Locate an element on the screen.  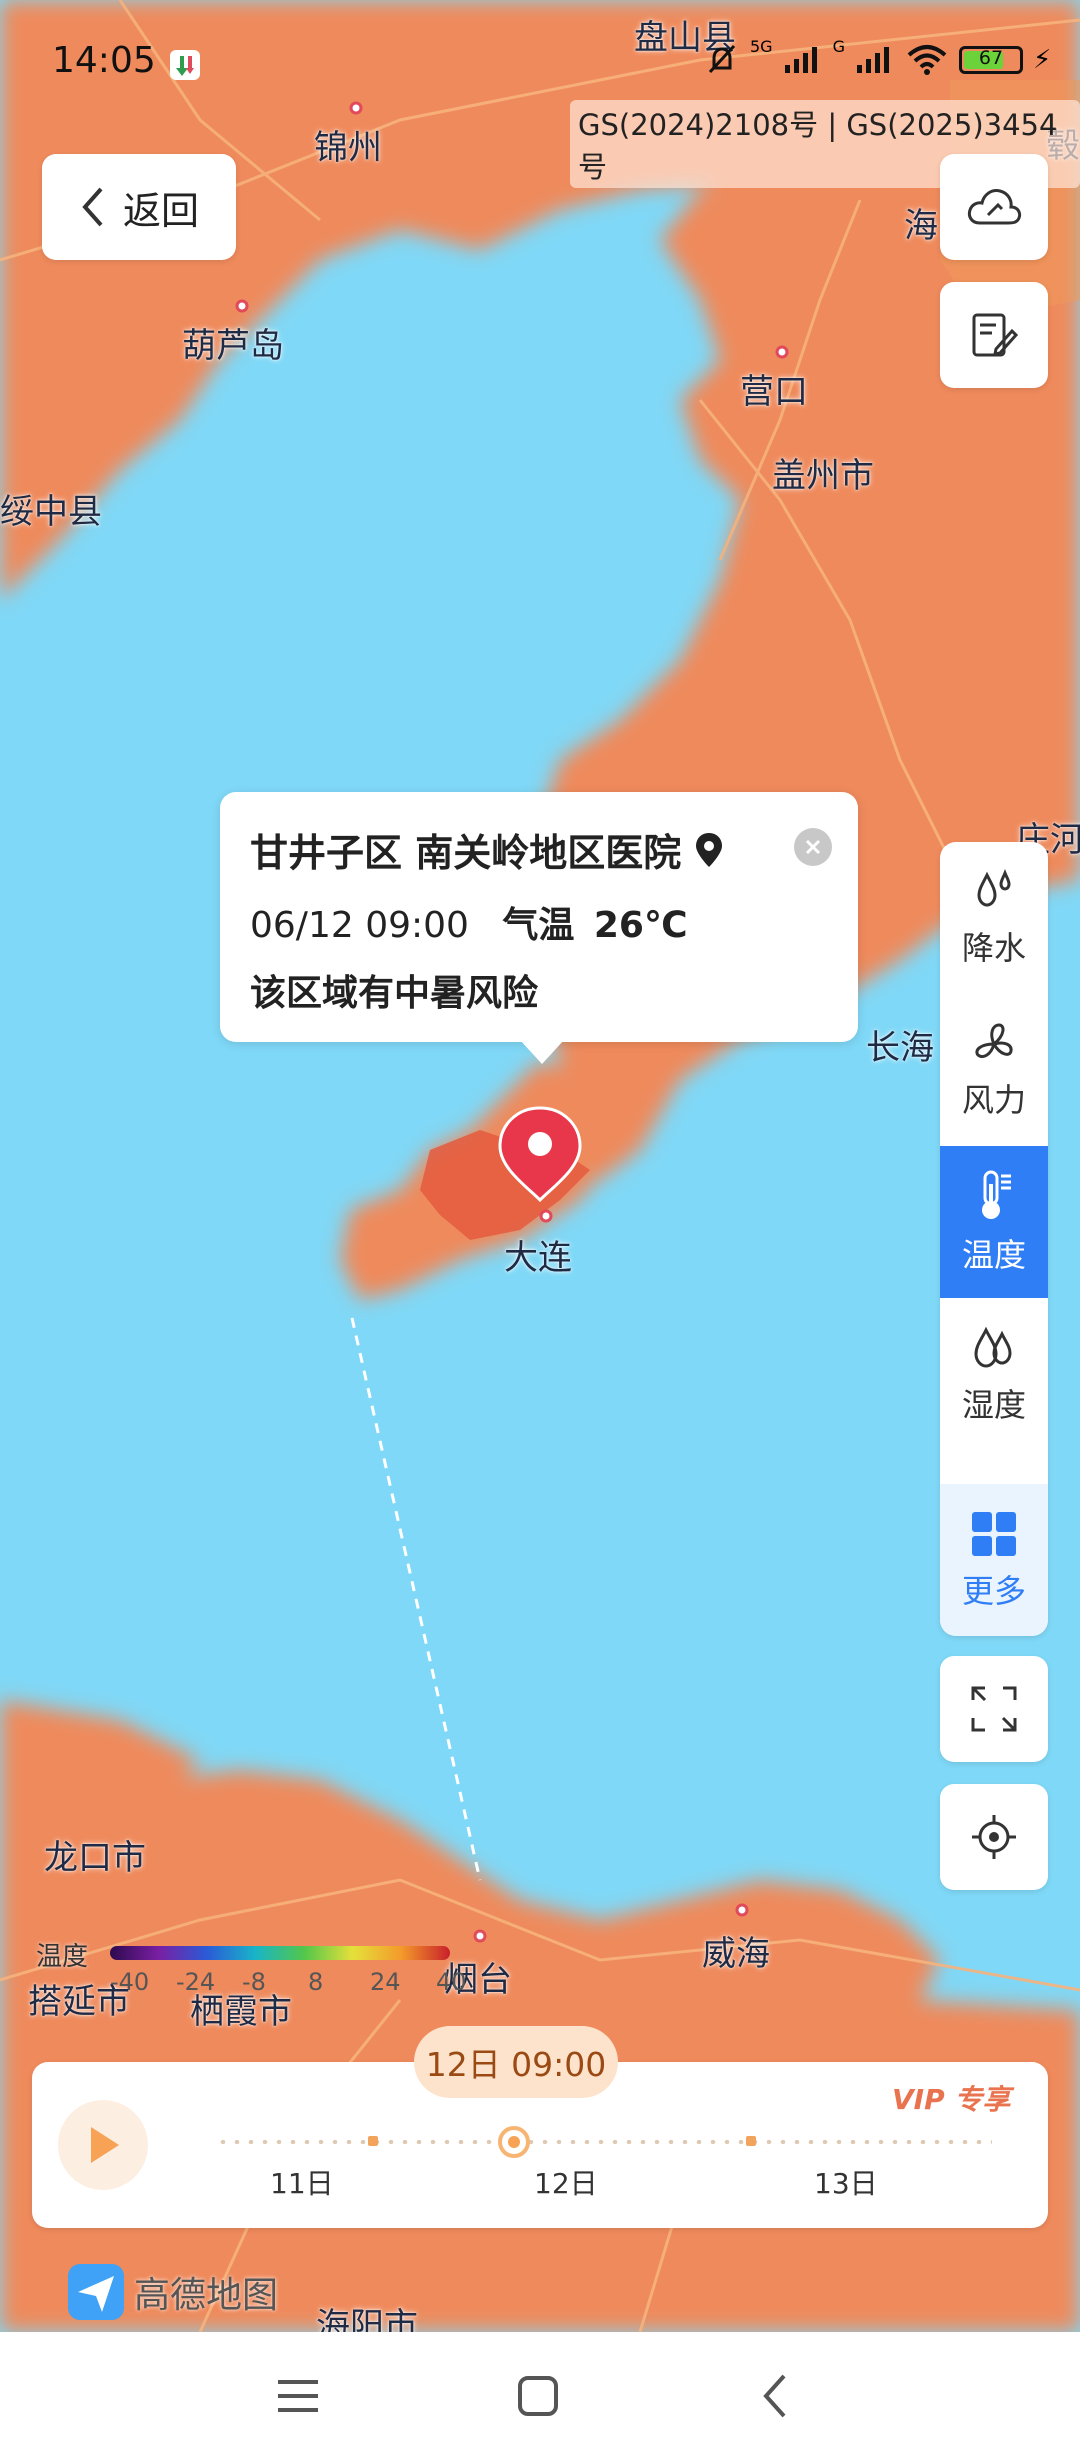
edit-note-icon is located at coordinates (995, 335).